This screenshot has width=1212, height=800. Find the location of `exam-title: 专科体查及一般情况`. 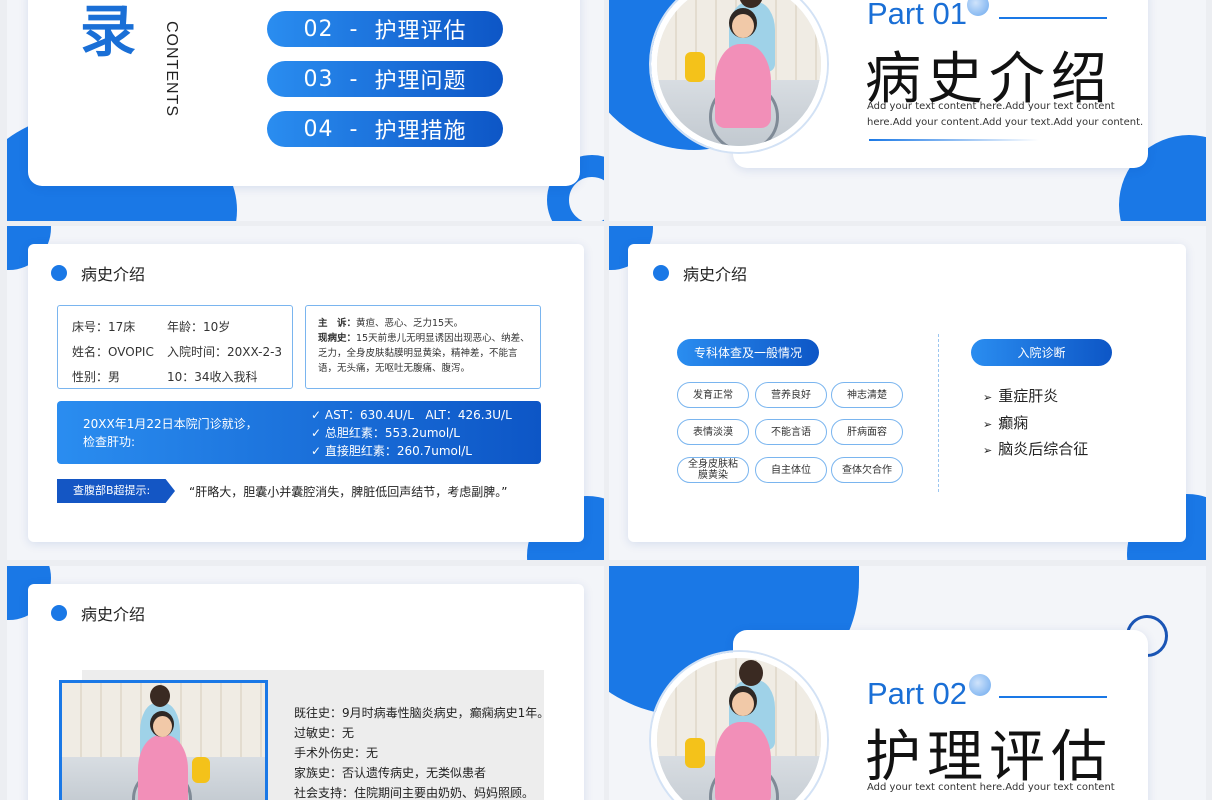

exam-title: 专科体查及一般情况 is located at coordinates (748, 352).